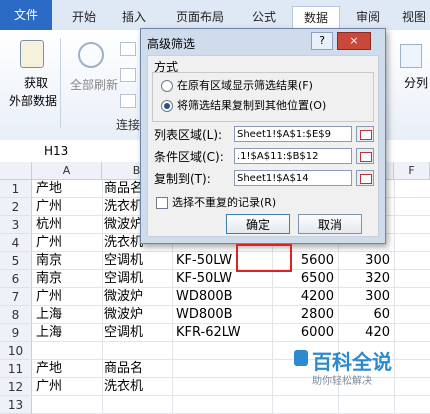  Describe the element at coordinates (364, 279) in the screenshot. I see `cell: 320` at that location.